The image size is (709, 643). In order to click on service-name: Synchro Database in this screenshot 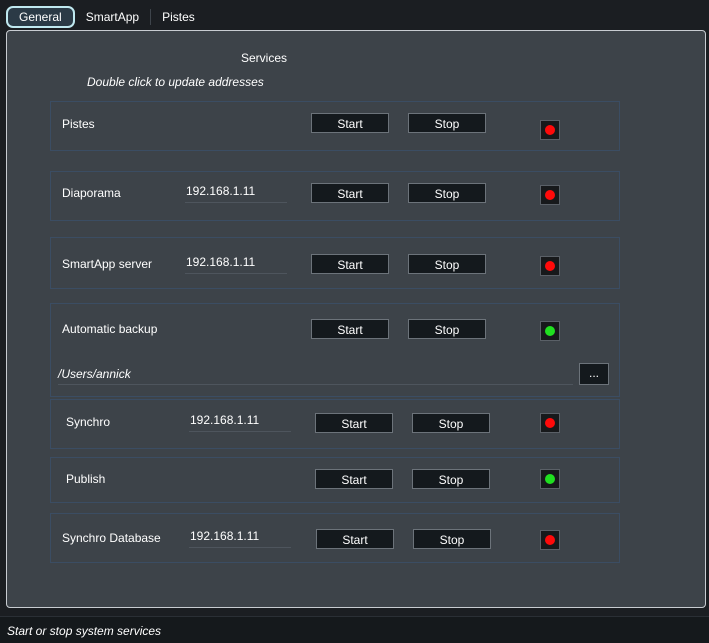, I will do `click(111, 538)`.